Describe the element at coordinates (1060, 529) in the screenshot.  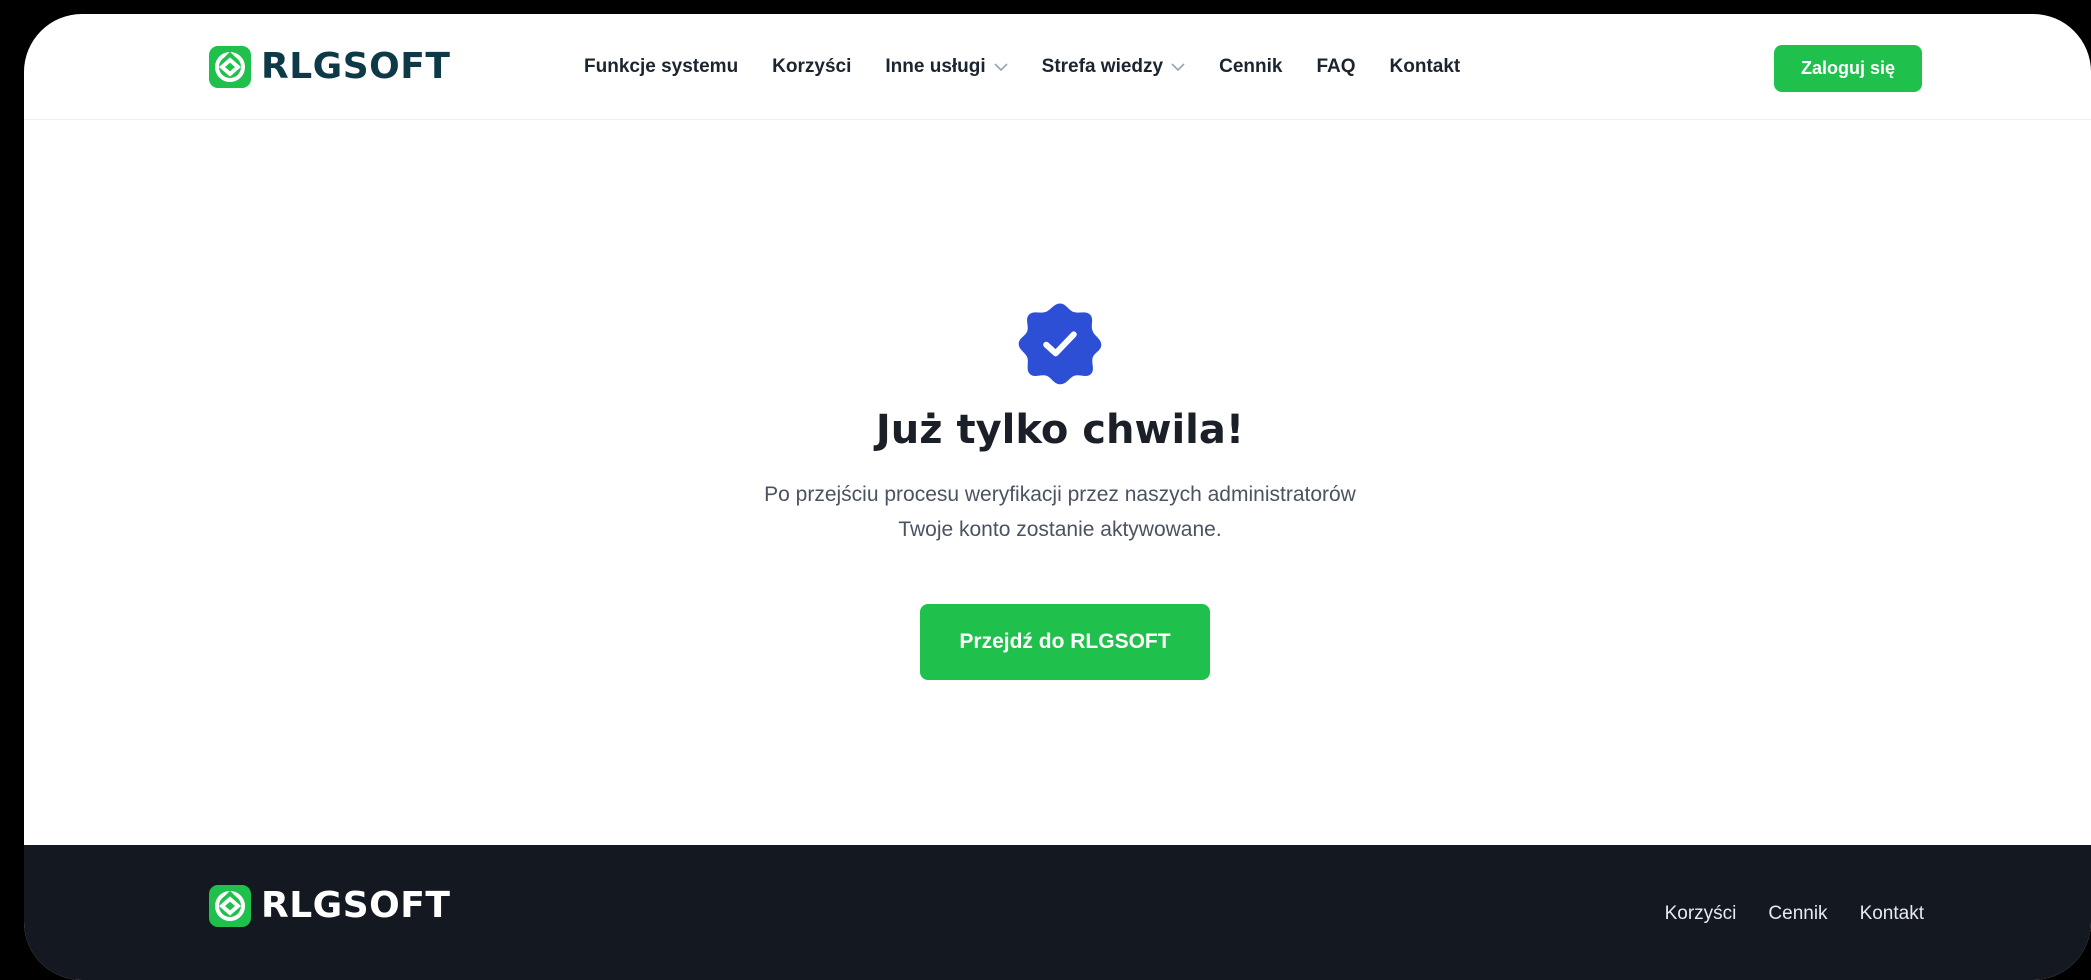
I see `description-line: Twoje konto zostanie aktywowane.` at that location.